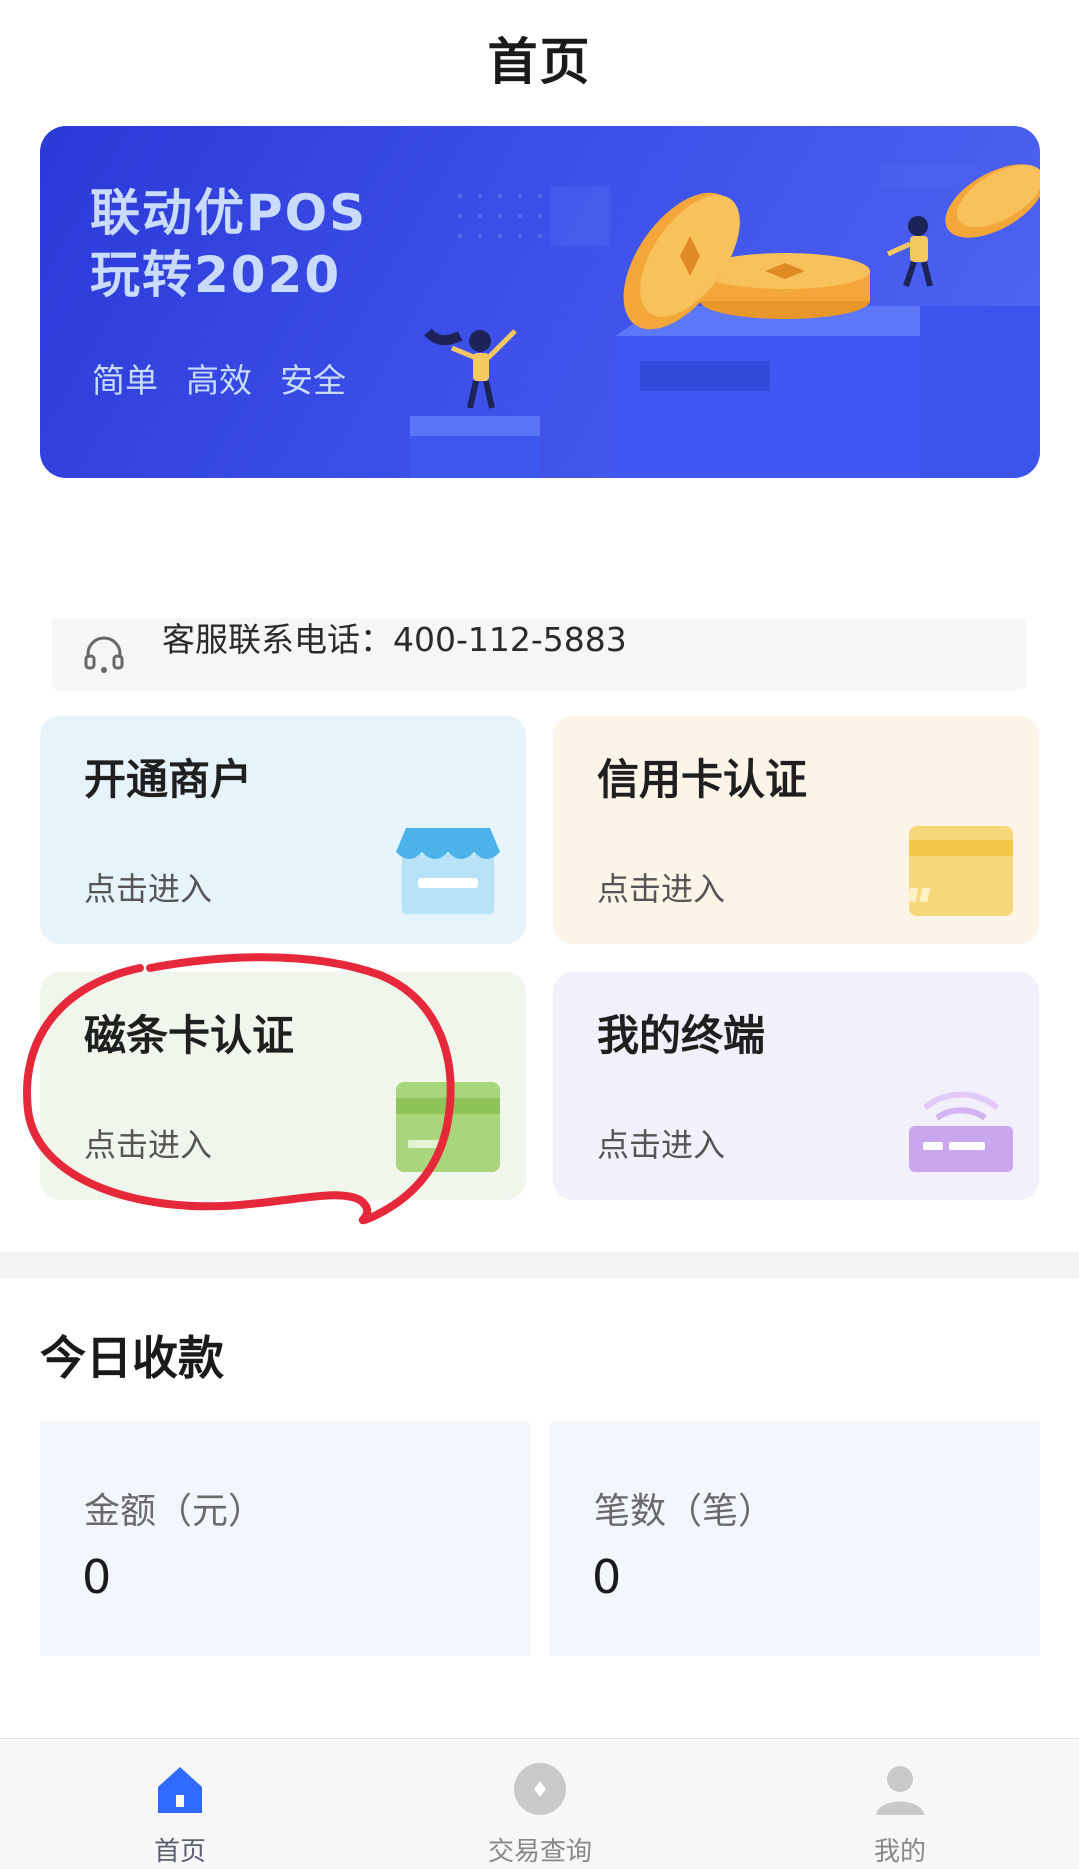  Describe the element at coordinates (168, 779) in the screenshot. I see `card-title: 开通商户` at that location.